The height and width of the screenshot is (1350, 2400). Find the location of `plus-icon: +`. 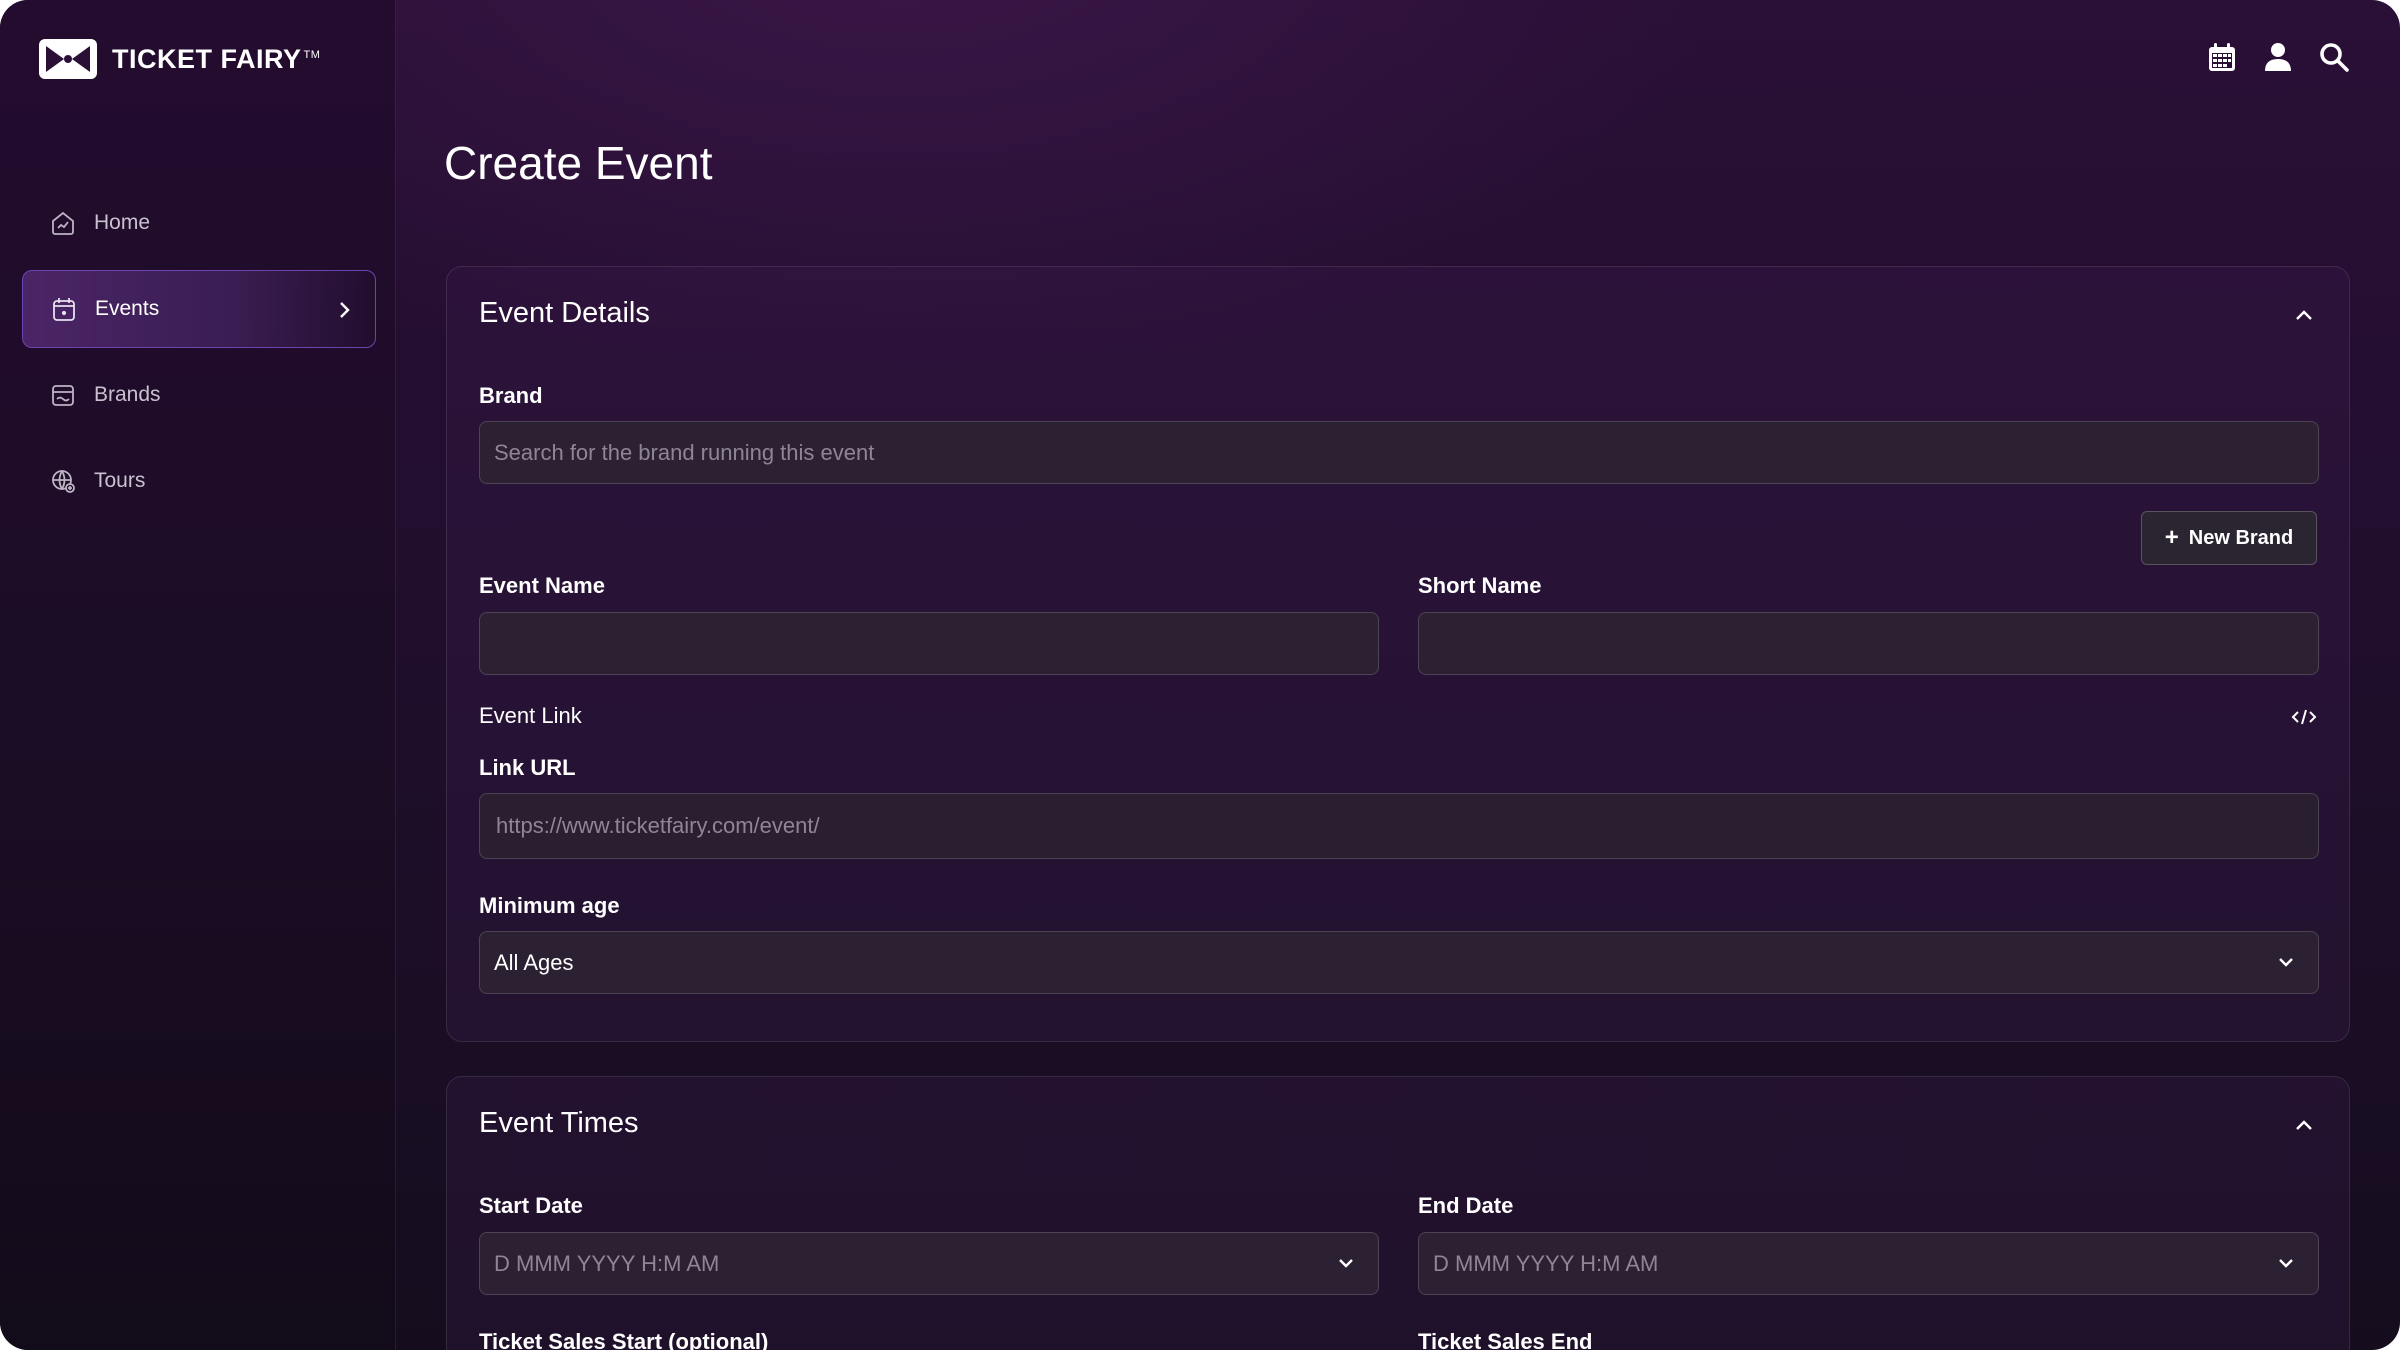

plus-icon: + is located at coordinates (2171, 537).